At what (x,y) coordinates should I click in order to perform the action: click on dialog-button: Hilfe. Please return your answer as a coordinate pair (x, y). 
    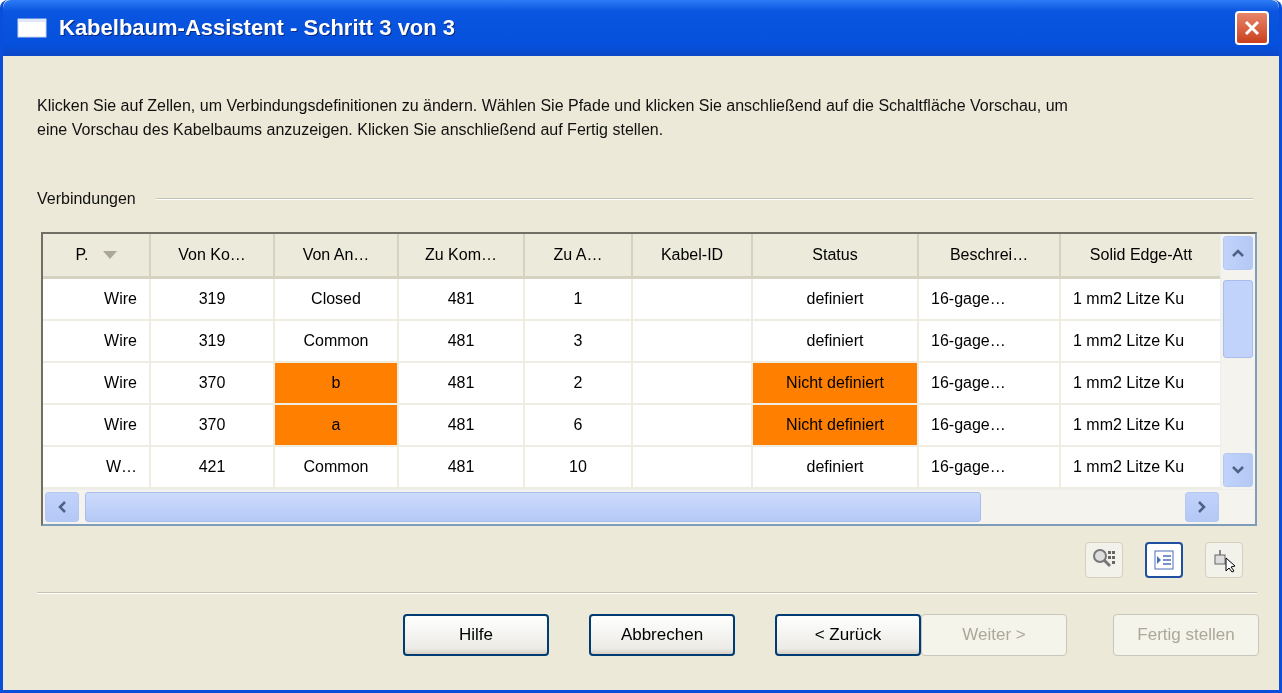
    Looking at the image, I should click on (476, 635).